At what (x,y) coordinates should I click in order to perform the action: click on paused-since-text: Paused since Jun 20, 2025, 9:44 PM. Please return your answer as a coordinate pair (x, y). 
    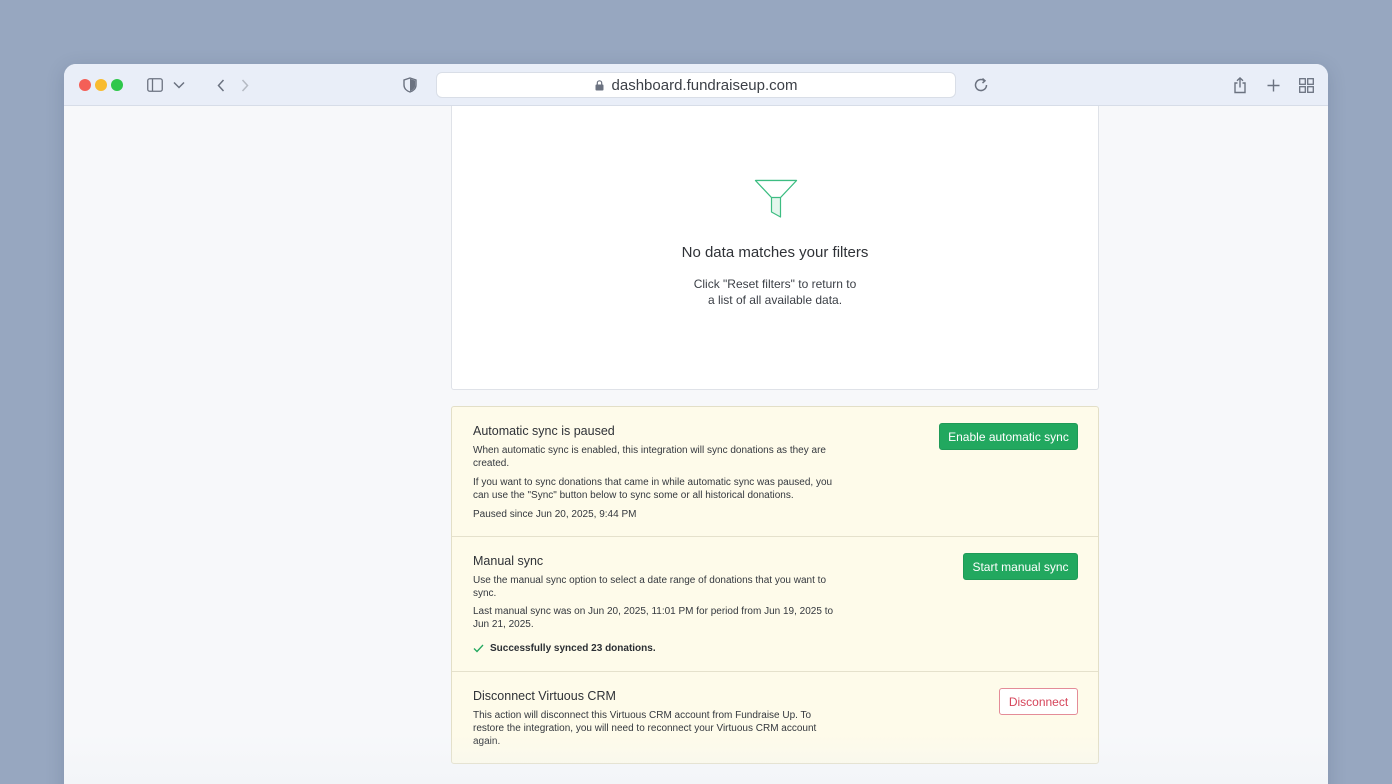
    Looking at the image, I should click on (555, 514).